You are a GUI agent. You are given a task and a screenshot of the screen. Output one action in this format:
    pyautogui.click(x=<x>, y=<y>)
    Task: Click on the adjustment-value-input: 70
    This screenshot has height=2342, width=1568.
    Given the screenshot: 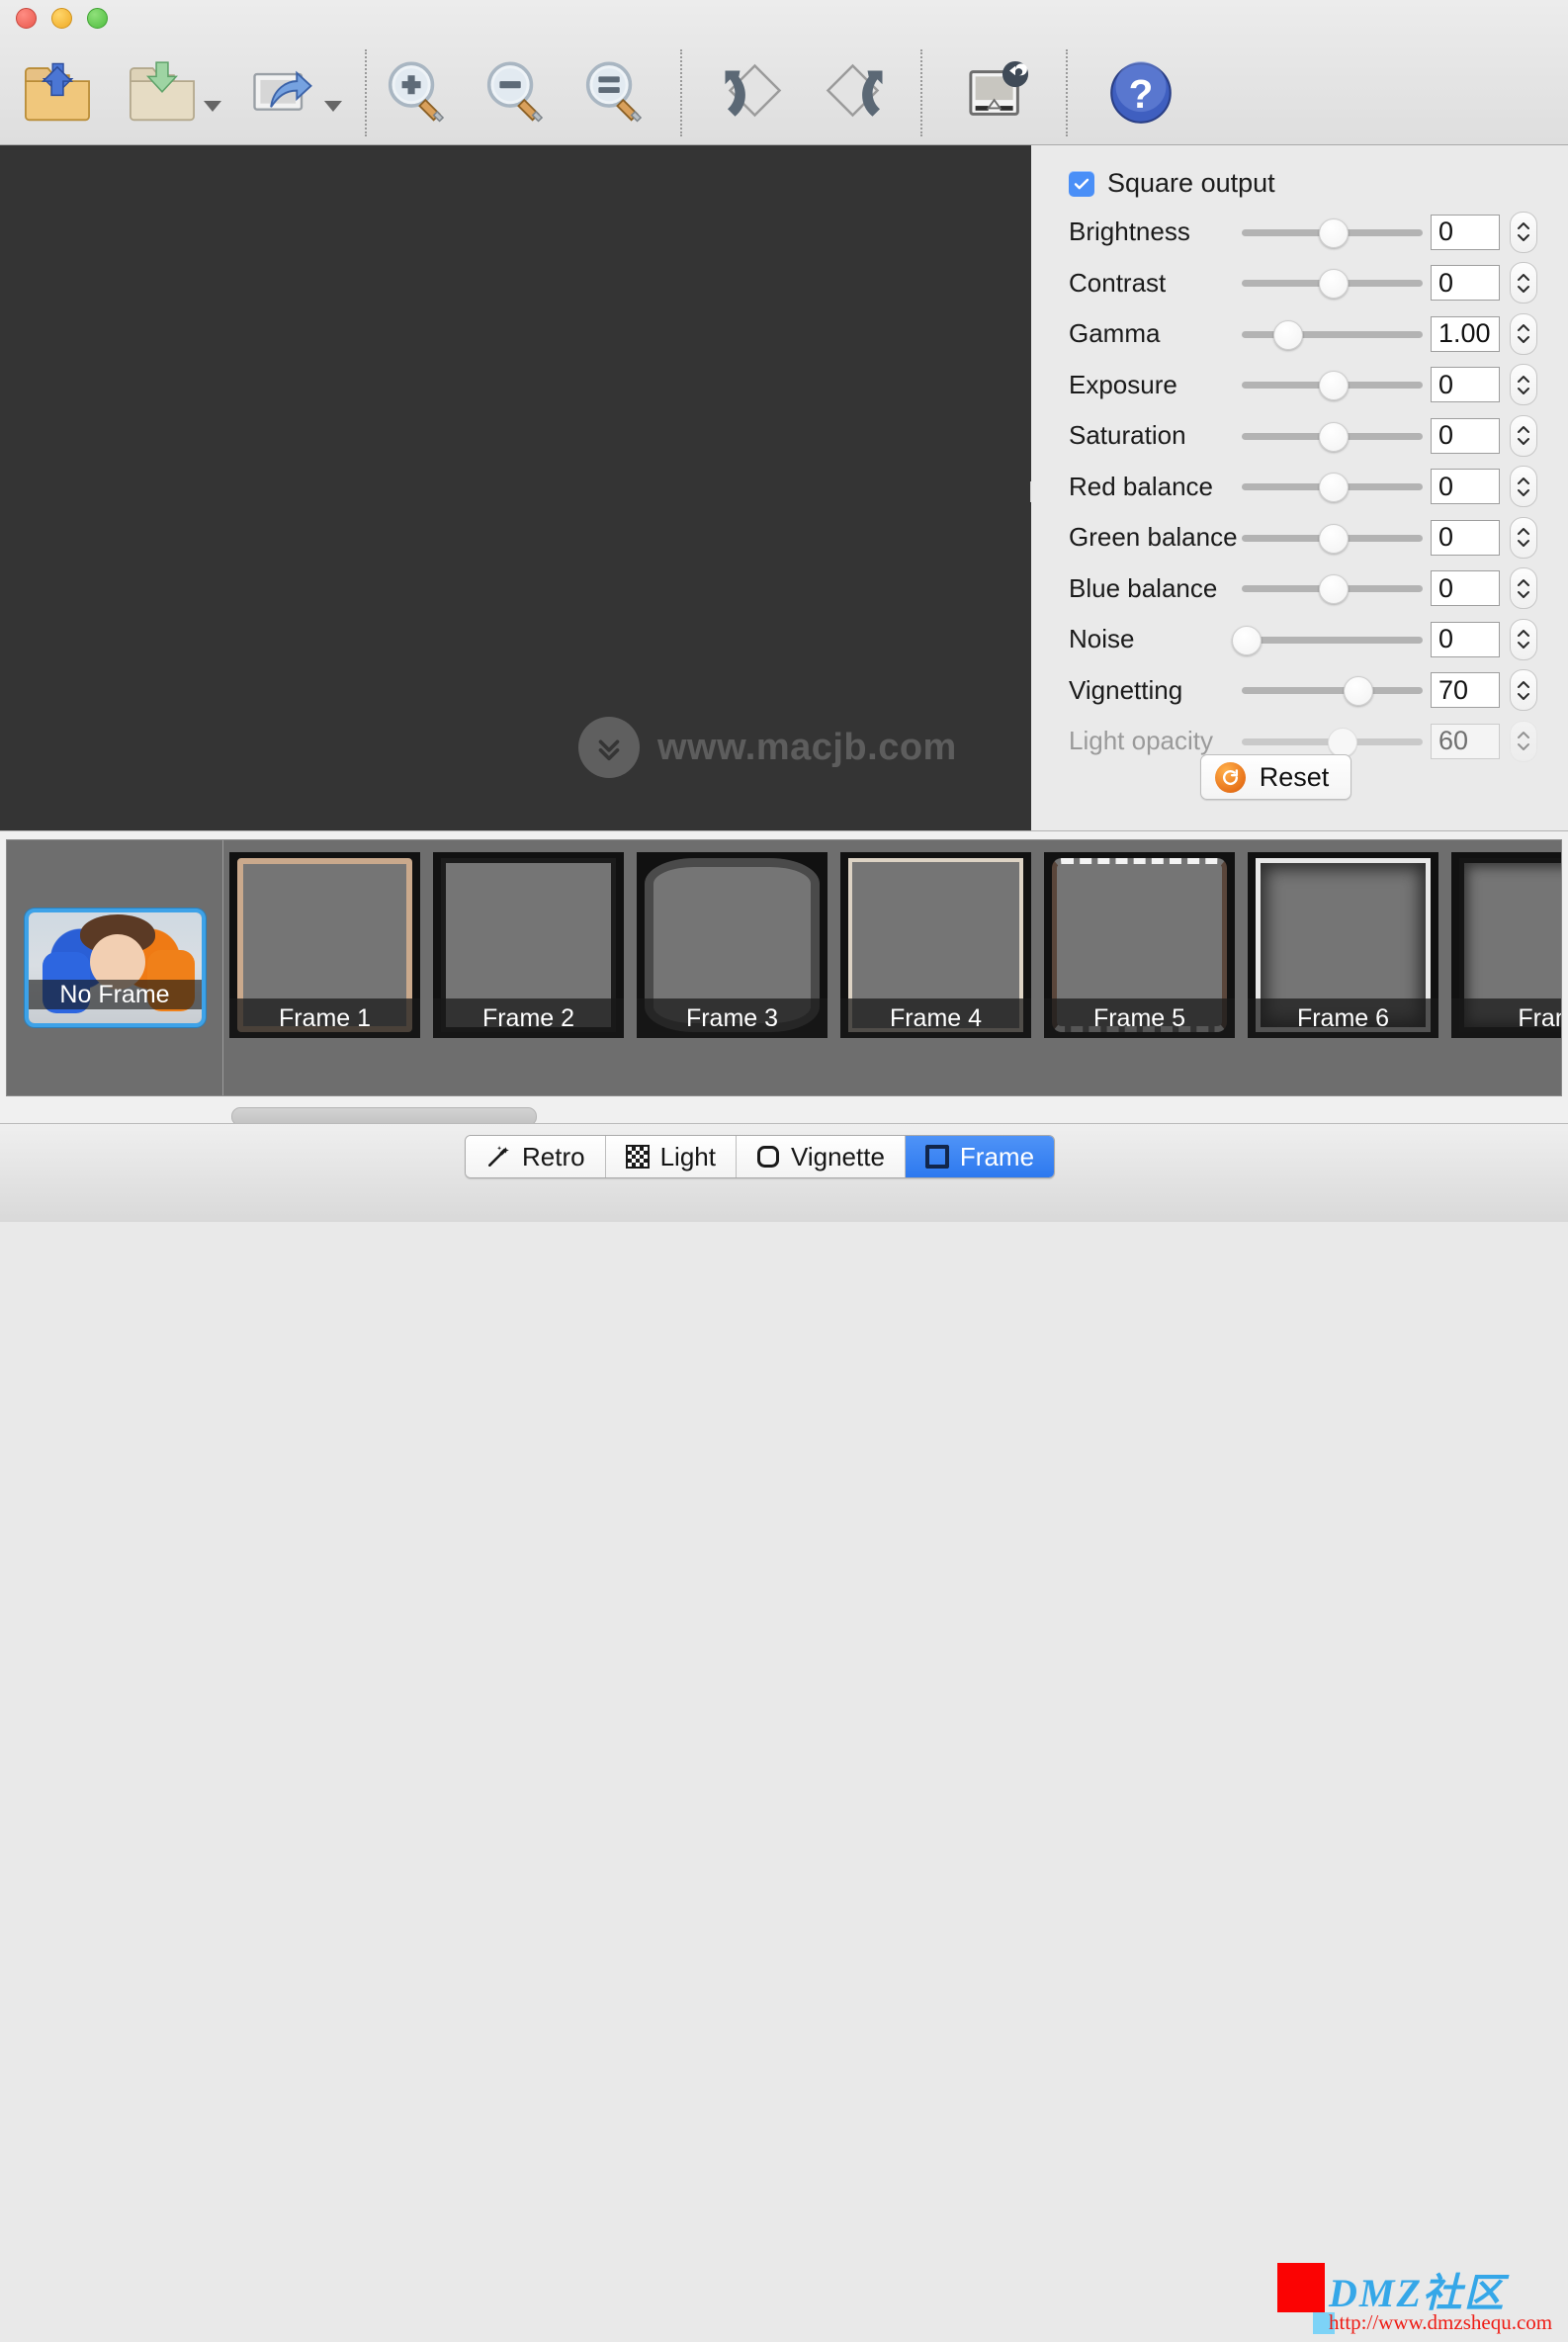 What is the action you would take?
    pyautogui.click(x=1465, y=690)
    